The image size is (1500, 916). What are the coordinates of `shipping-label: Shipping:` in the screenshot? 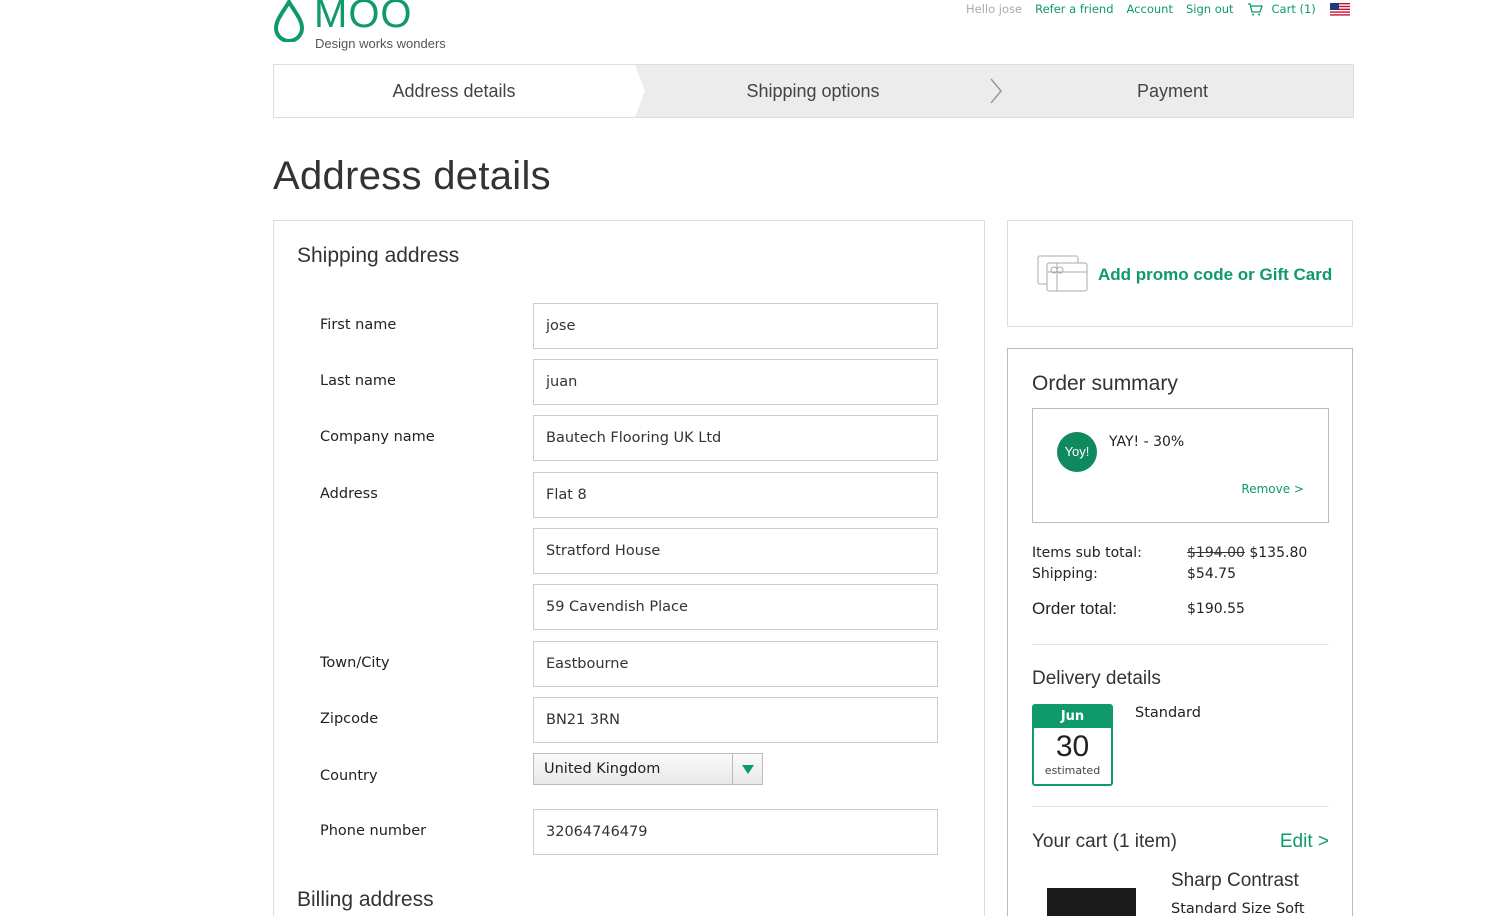 It's located at (1065, 574).